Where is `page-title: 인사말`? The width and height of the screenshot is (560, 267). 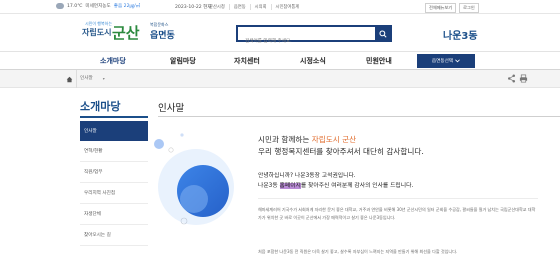 page-title: 인사말 is located at coordinates (171, 108).